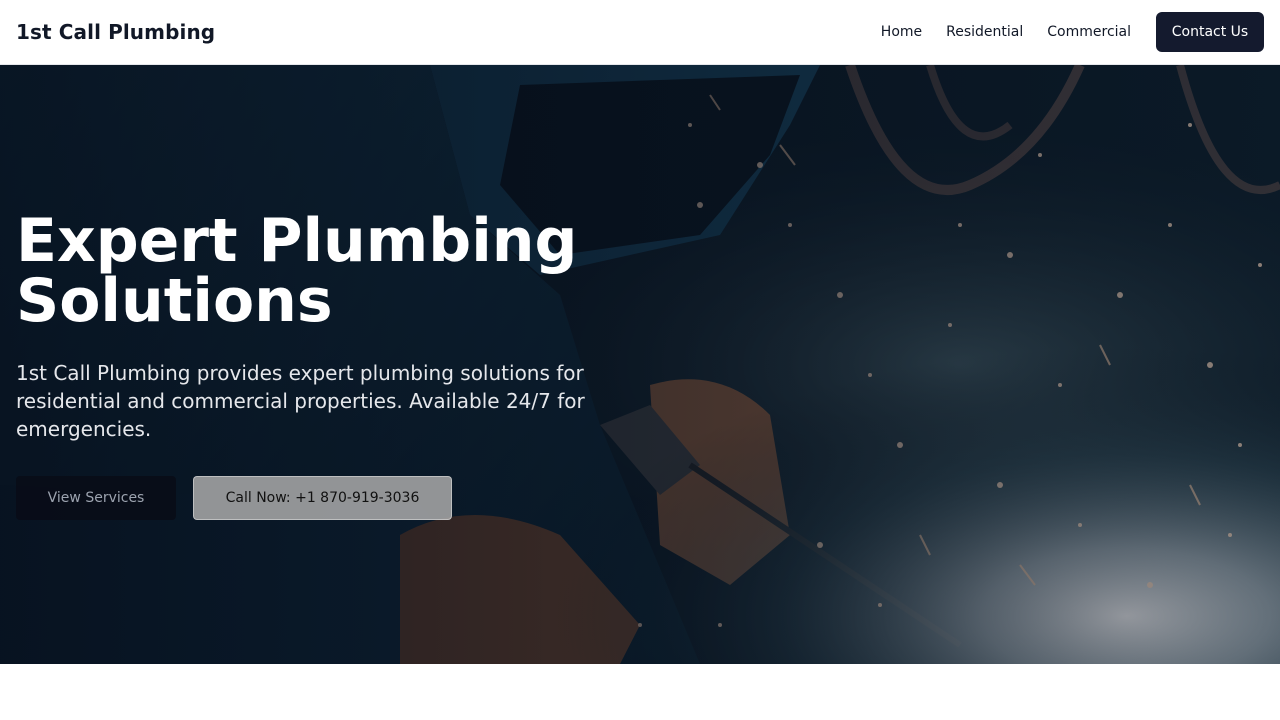  I want to click on main-nav: Home Residential Commercial Contact Us, so click(1072, 32).